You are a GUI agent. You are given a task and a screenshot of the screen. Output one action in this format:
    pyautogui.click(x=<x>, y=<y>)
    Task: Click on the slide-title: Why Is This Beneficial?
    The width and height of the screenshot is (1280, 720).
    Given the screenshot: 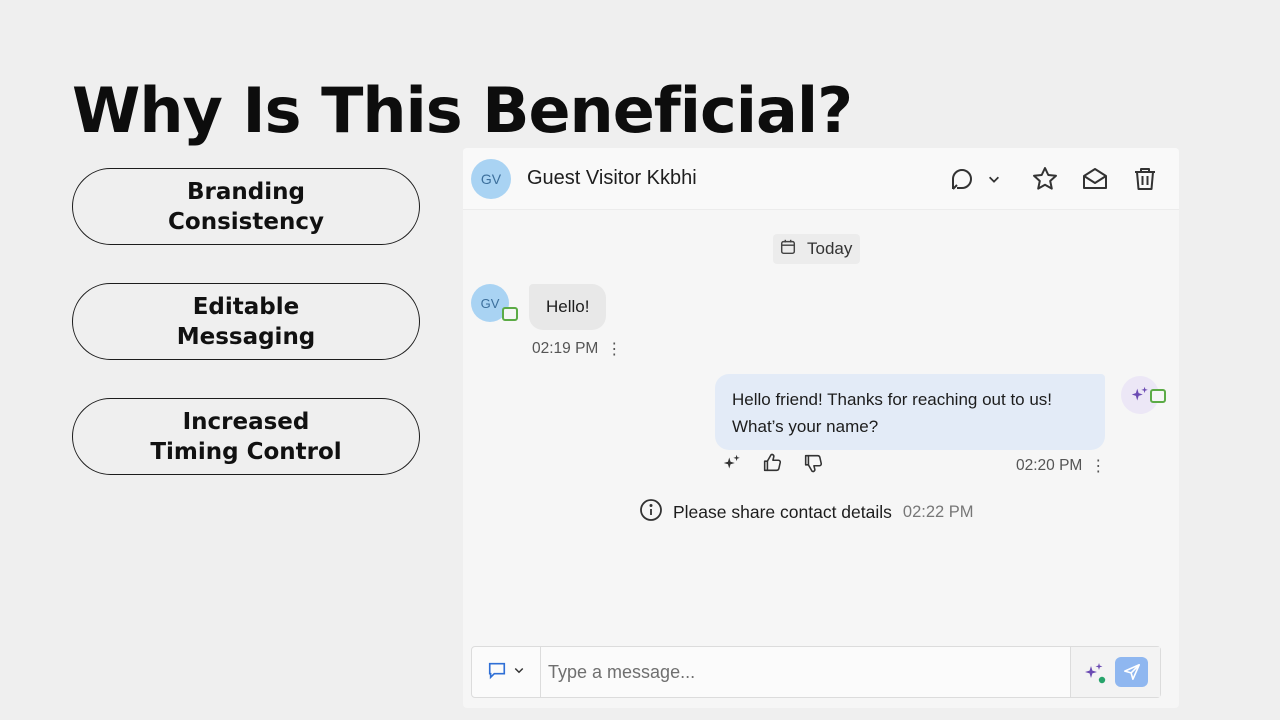 What is the action you would take?
    pyautogui.click(x=462, y=110)
    